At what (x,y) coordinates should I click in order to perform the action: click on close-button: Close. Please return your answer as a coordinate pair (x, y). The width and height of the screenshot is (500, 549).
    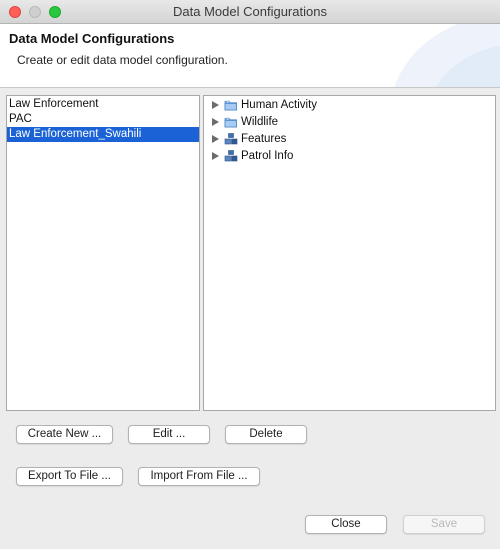
    Looking at the image, I should click on (346, 524).